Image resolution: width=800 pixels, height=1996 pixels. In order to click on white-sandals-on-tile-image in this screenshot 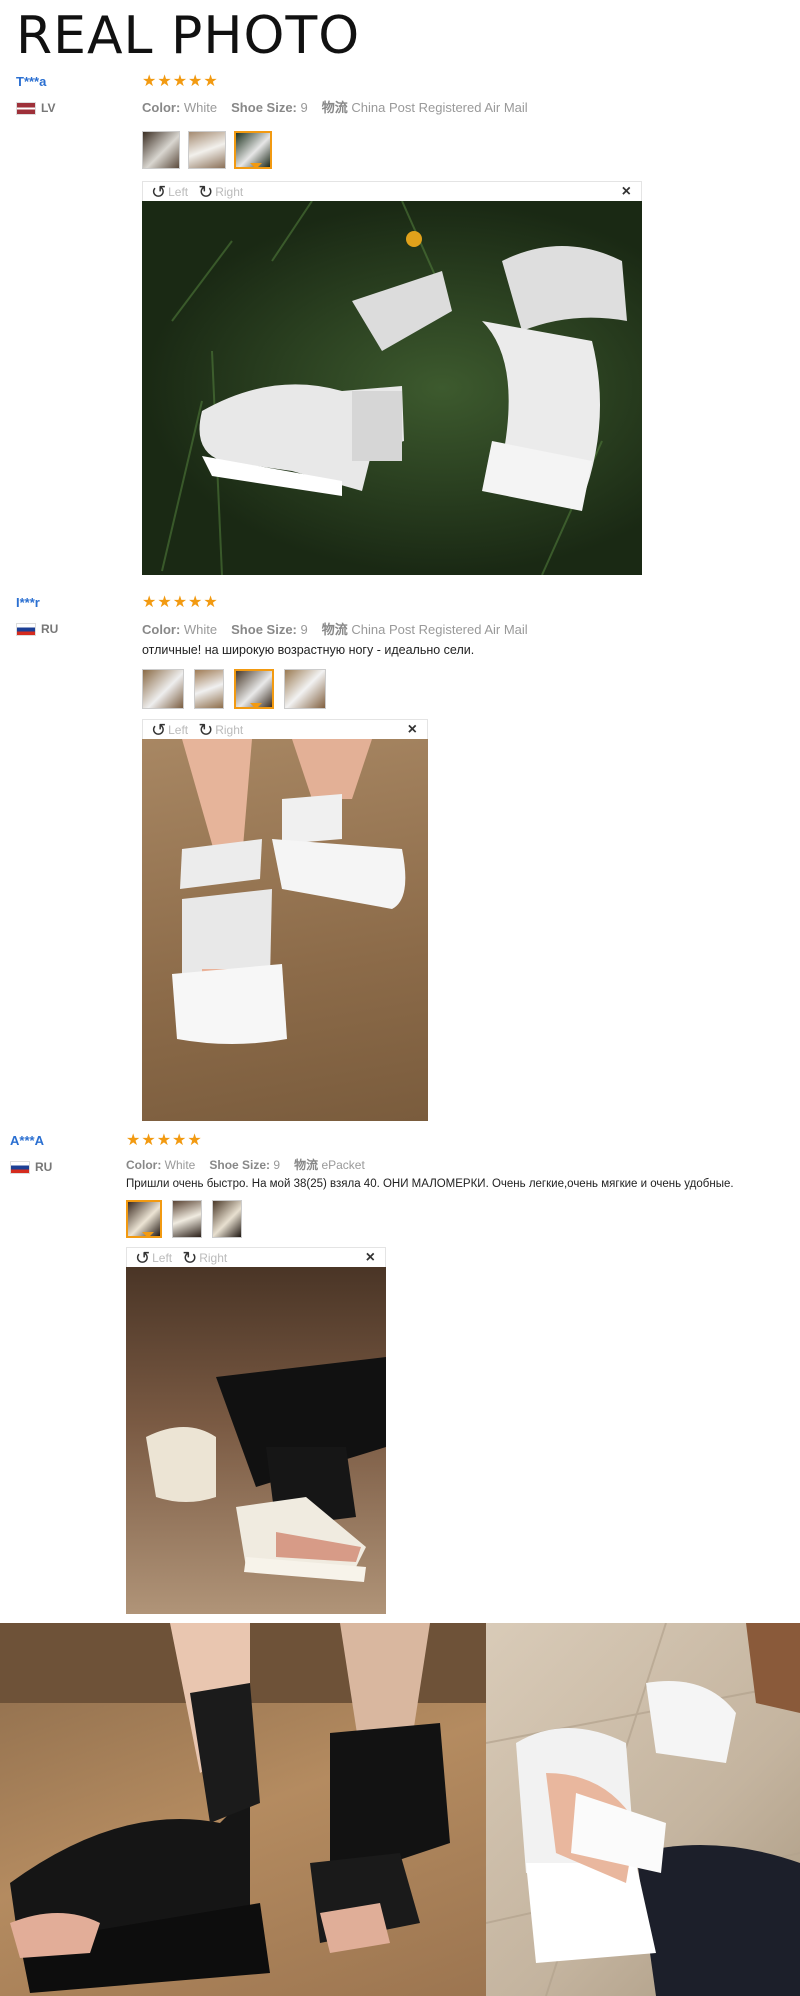, I will do `click(643, 1809)`.